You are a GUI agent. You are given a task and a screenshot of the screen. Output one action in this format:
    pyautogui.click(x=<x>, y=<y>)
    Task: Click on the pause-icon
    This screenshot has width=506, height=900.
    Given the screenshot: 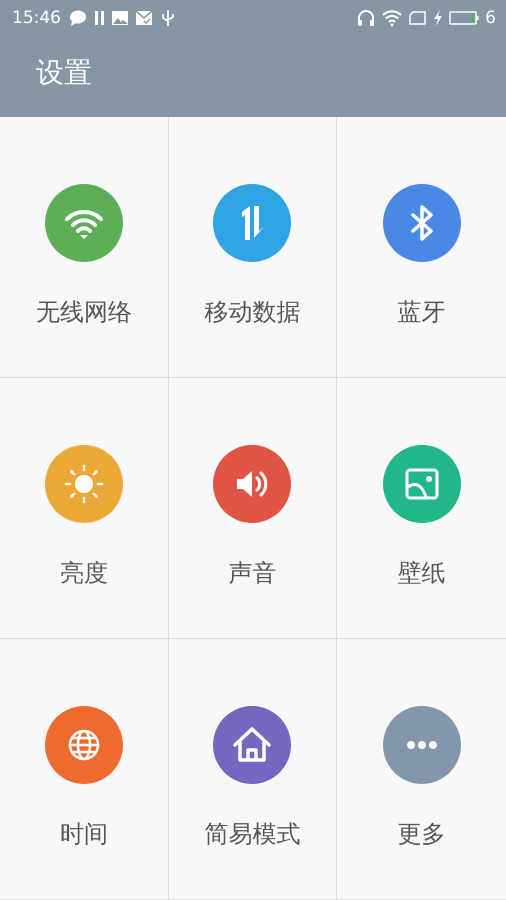 What is the action you would take?
    pyautogui.click(x=99, y=18)
    